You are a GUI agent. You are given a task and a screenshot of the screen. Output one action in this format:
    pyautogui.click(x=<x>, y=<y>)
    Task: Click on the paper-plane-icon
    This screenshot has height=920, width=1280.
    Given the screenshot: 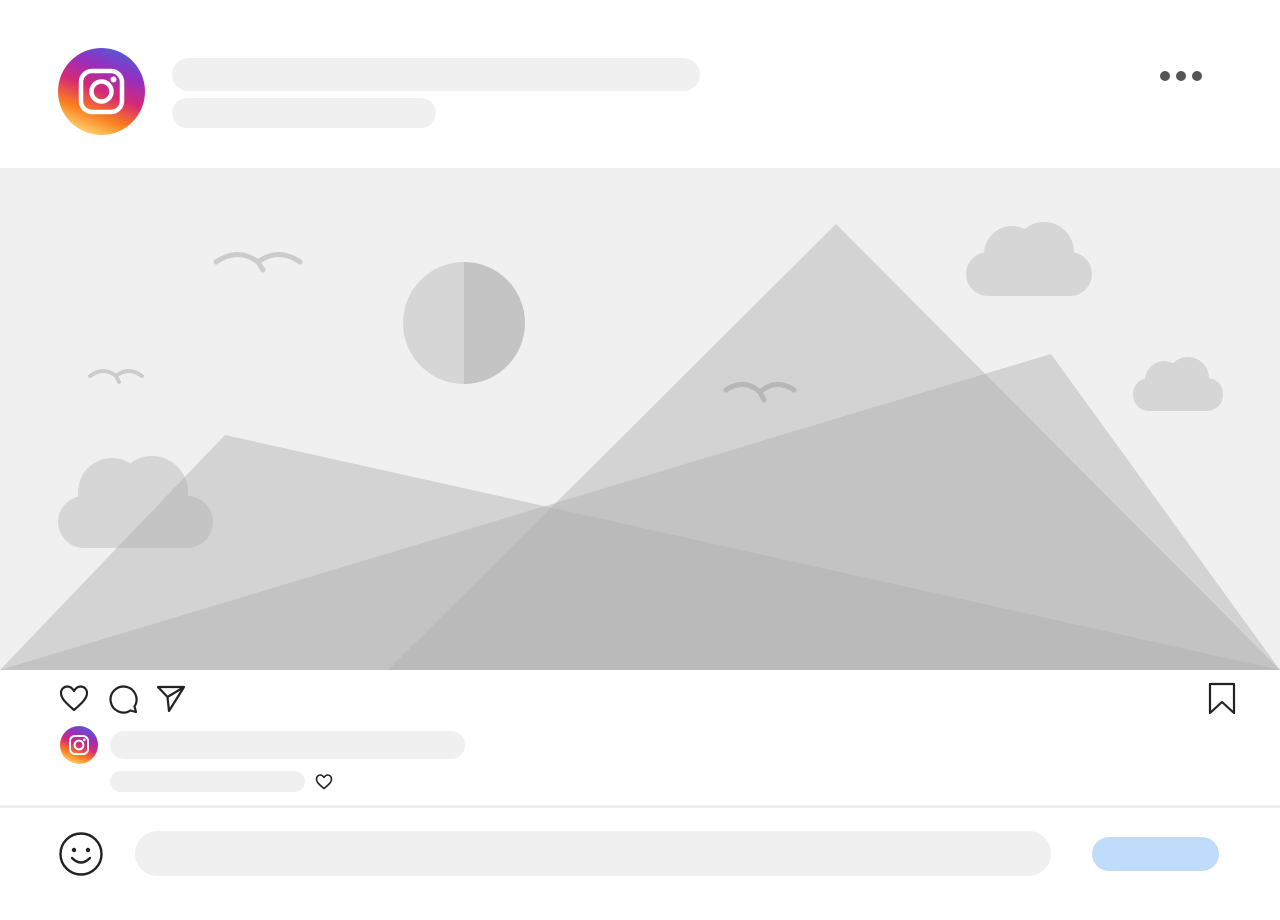 What is the action you would take?
    pyautogui.click(x=171, y=699)
    